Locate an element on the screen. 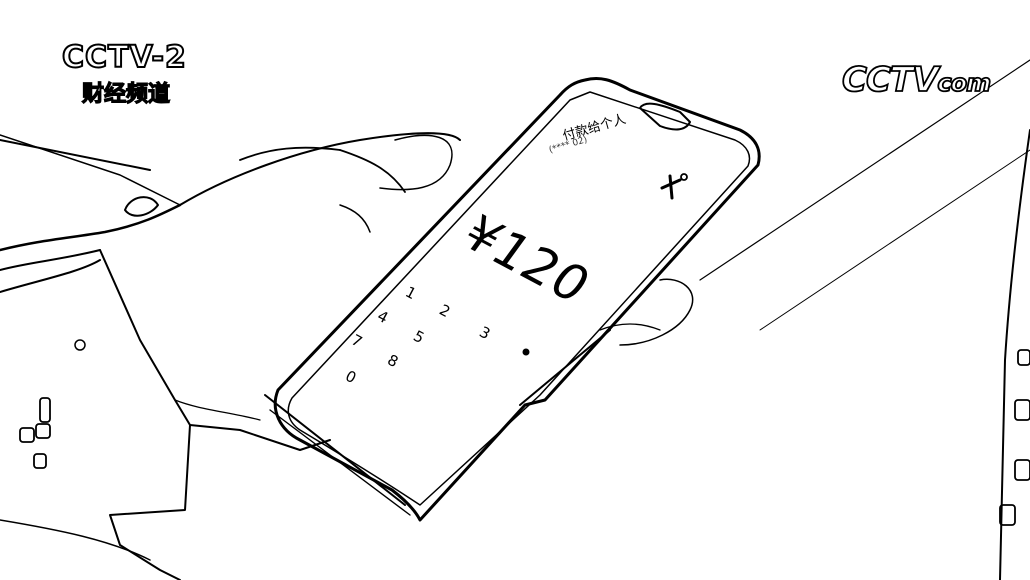  cctv-watermark-suffix: com is located at coordinates (965, 83).